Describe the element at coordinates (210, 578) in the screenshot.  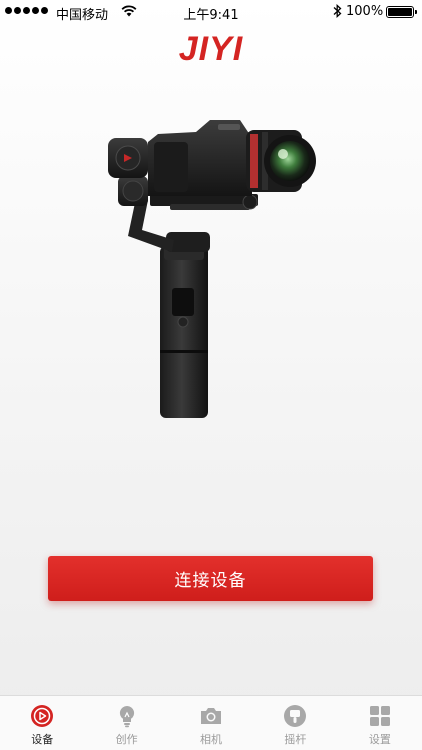
I see `connect-device-button: 连接设备` at that location.